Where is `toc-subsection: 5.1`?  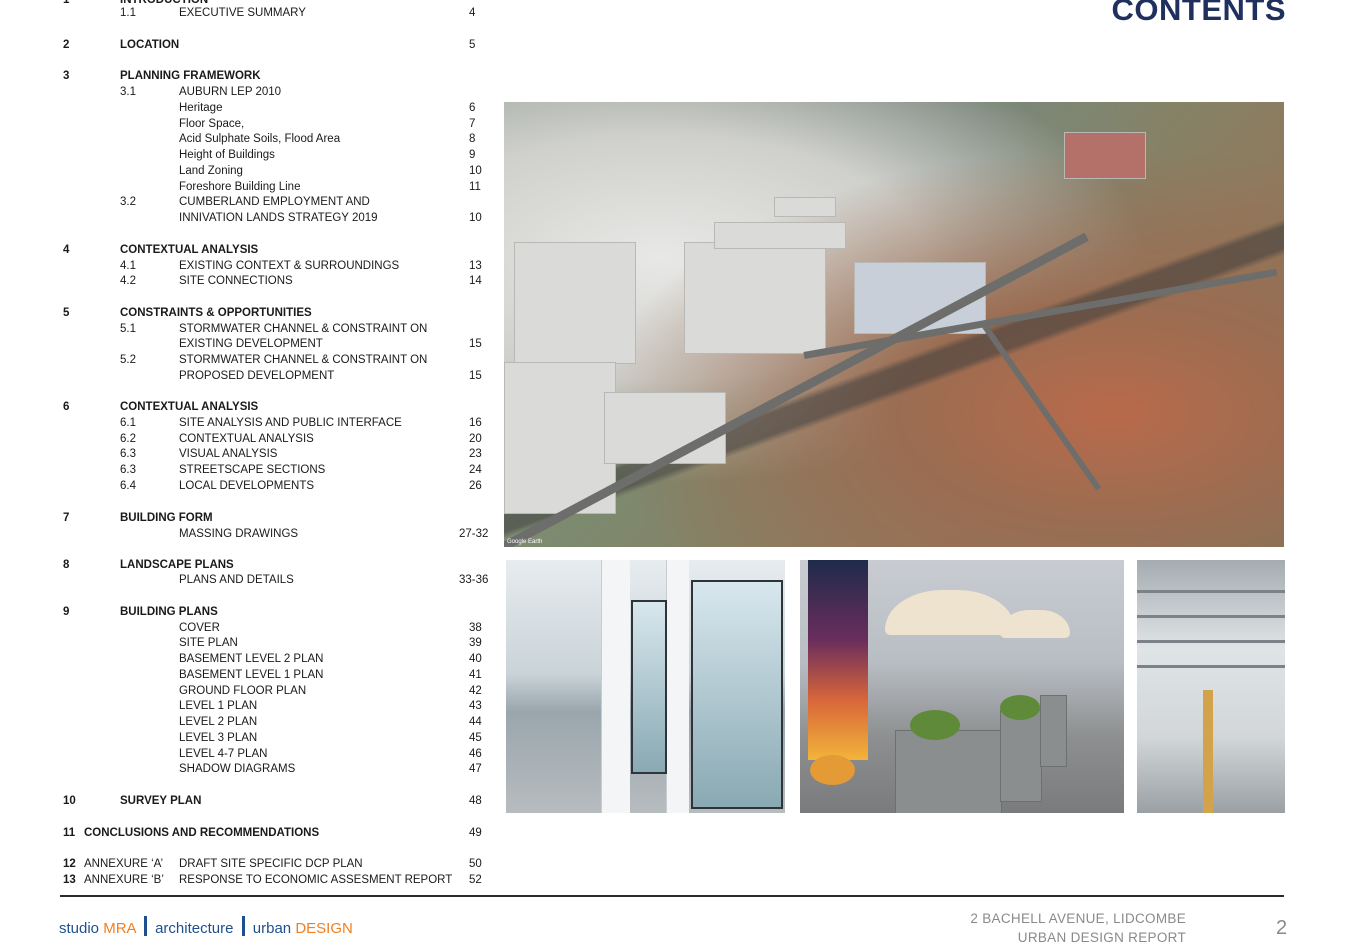
toc-subsection: 5.1 is located at coordinates (128, 329).